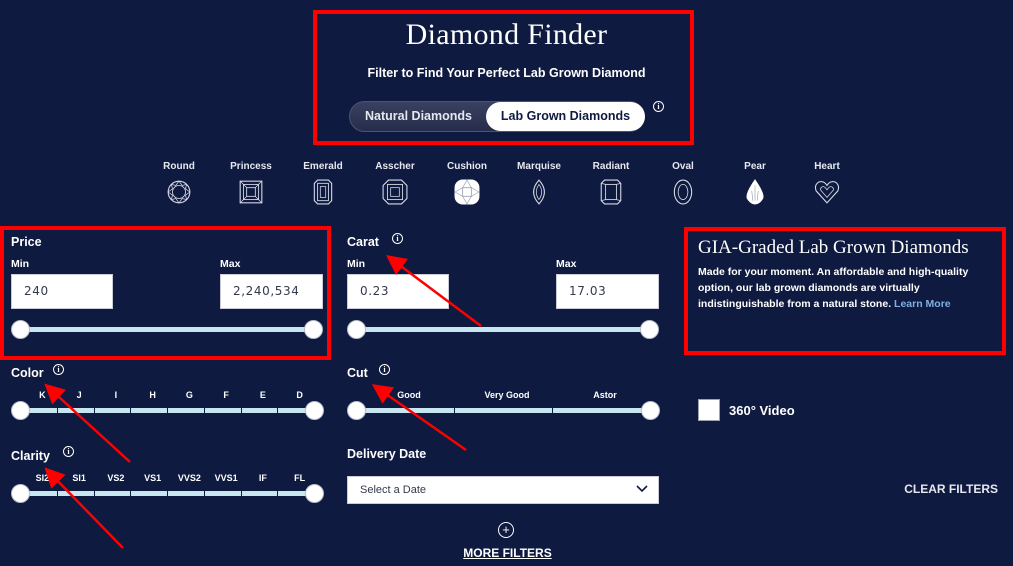 This screenshot has width=1013, height=566. What do you see at coordinates (611, 192) in the screenshot?
I see `radiant-diamond-icon` at bounding box center [611, 192].